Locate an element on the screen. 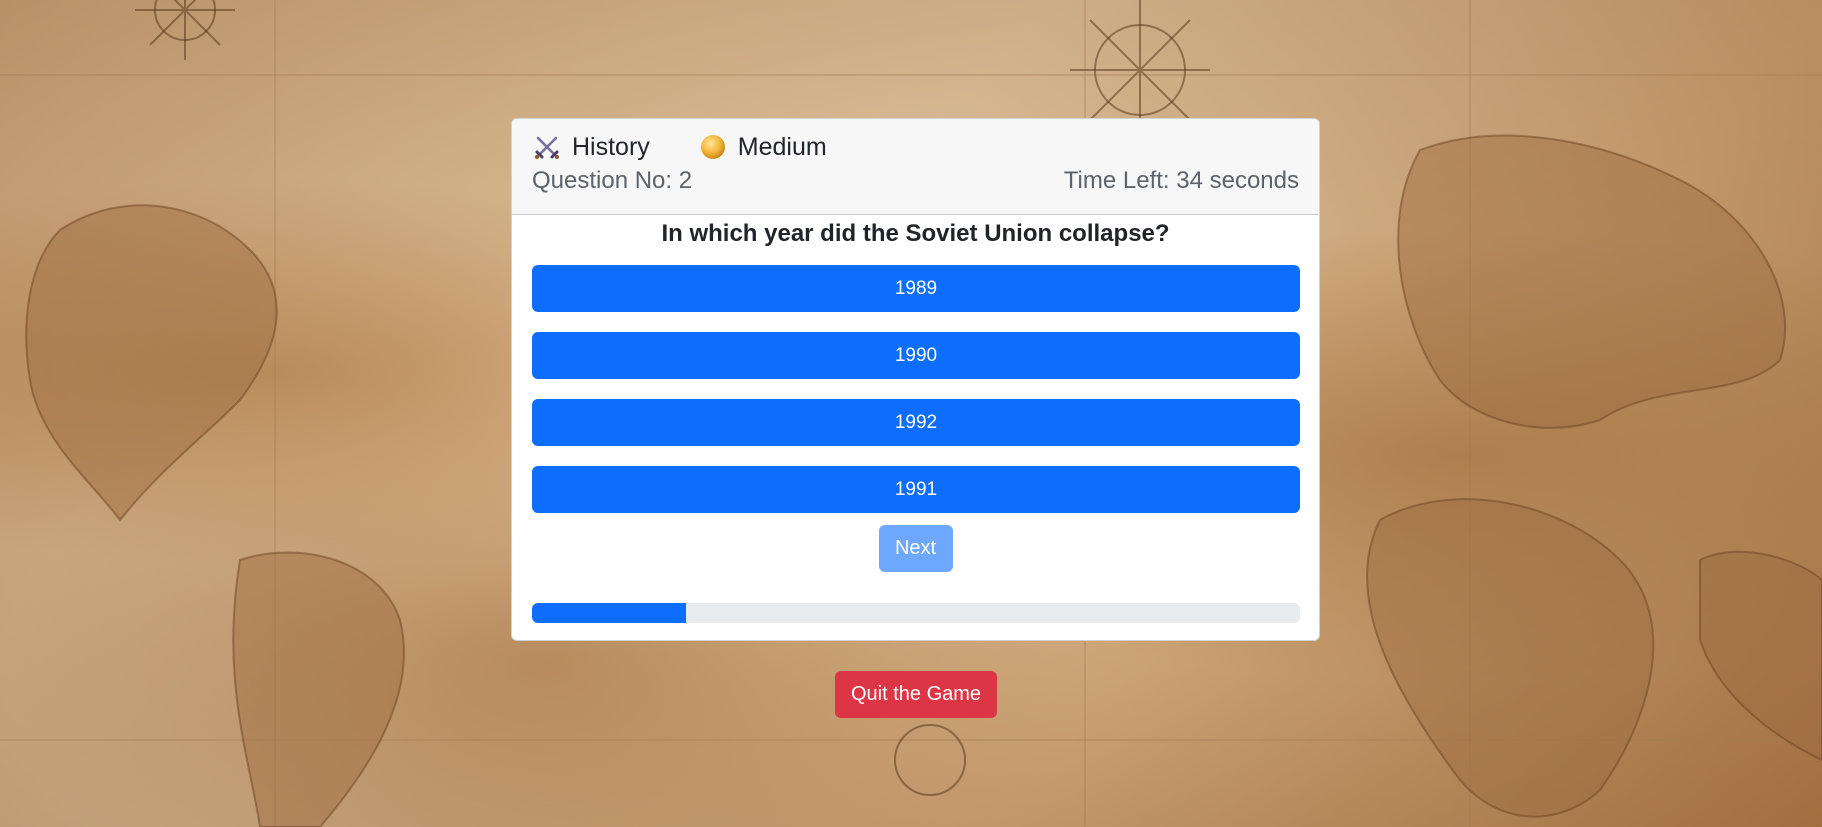  answer-option-4: 1991 is located at coordinates (916, 489).